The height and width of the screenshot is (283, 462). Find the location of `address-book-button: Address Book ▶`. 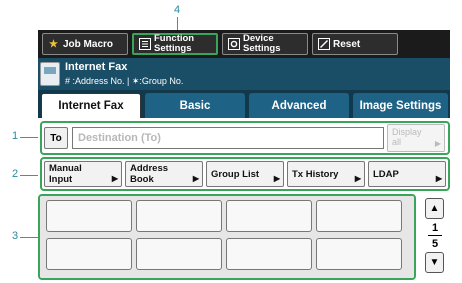

address-book-button: Address Book ▶ is located at coordinates (164, 174).